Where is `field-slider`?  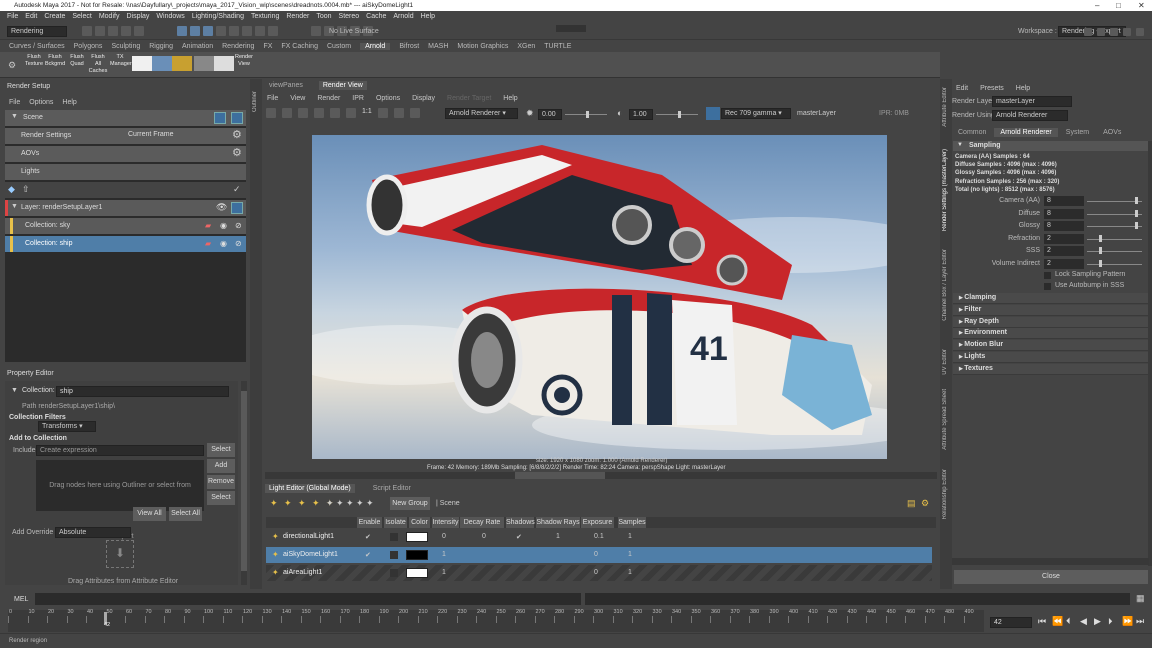 field-slider is located at coordinates (1114, 251).